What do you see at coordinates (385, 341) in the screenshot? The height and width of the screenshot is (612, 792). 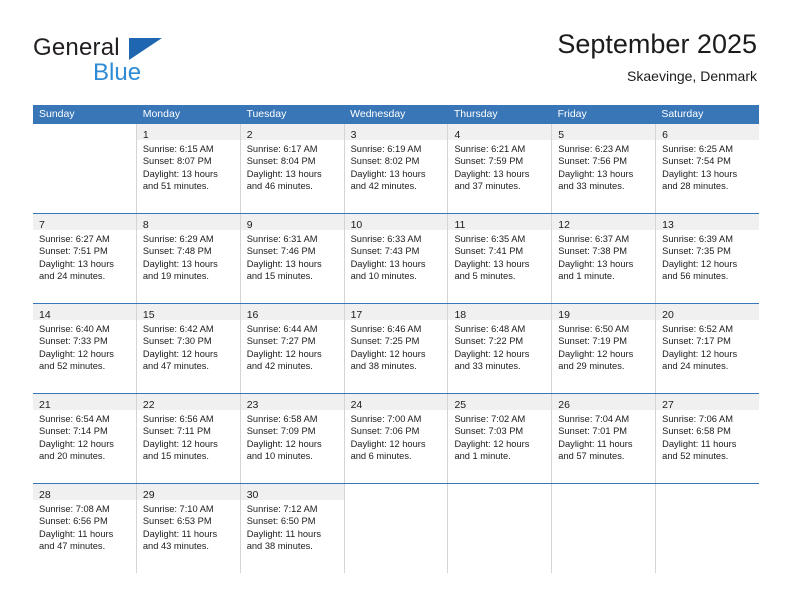 I see `sunset-text: Sunset: 7:25 PM` at bounding box center [385, 341].